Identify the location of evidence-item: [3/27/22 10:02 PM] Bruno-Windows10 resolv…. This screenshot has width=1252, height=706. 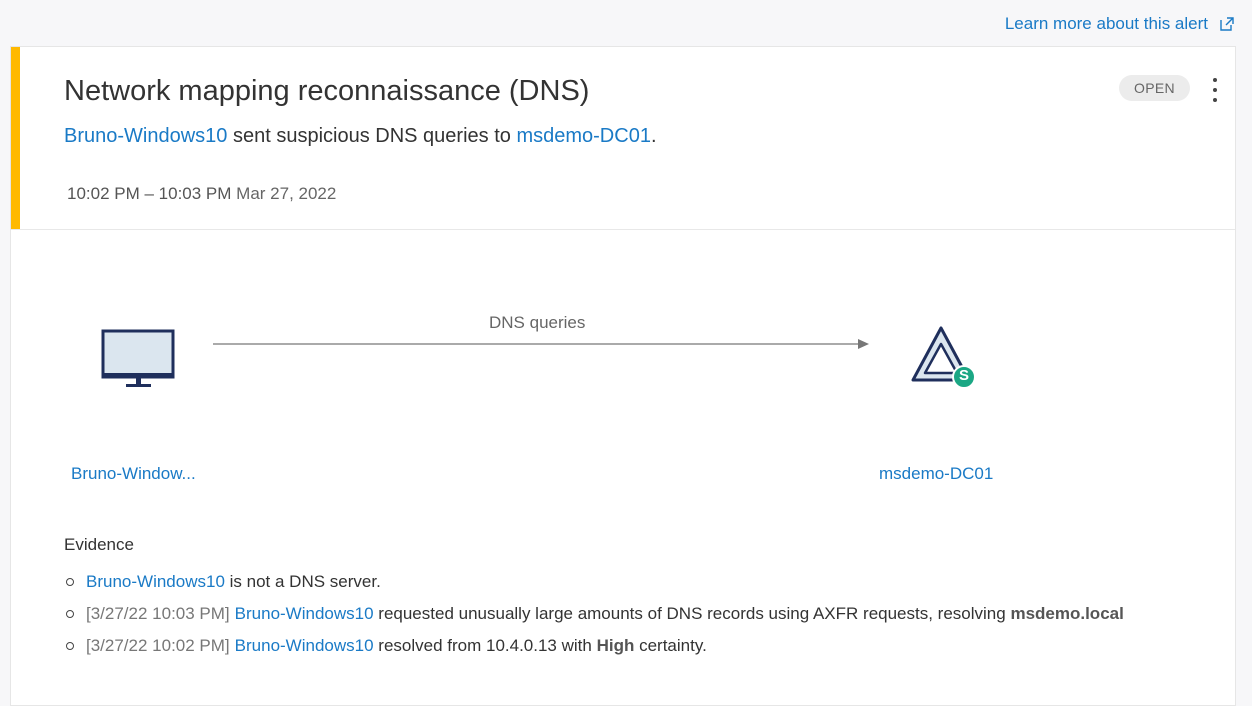
(595, 646).